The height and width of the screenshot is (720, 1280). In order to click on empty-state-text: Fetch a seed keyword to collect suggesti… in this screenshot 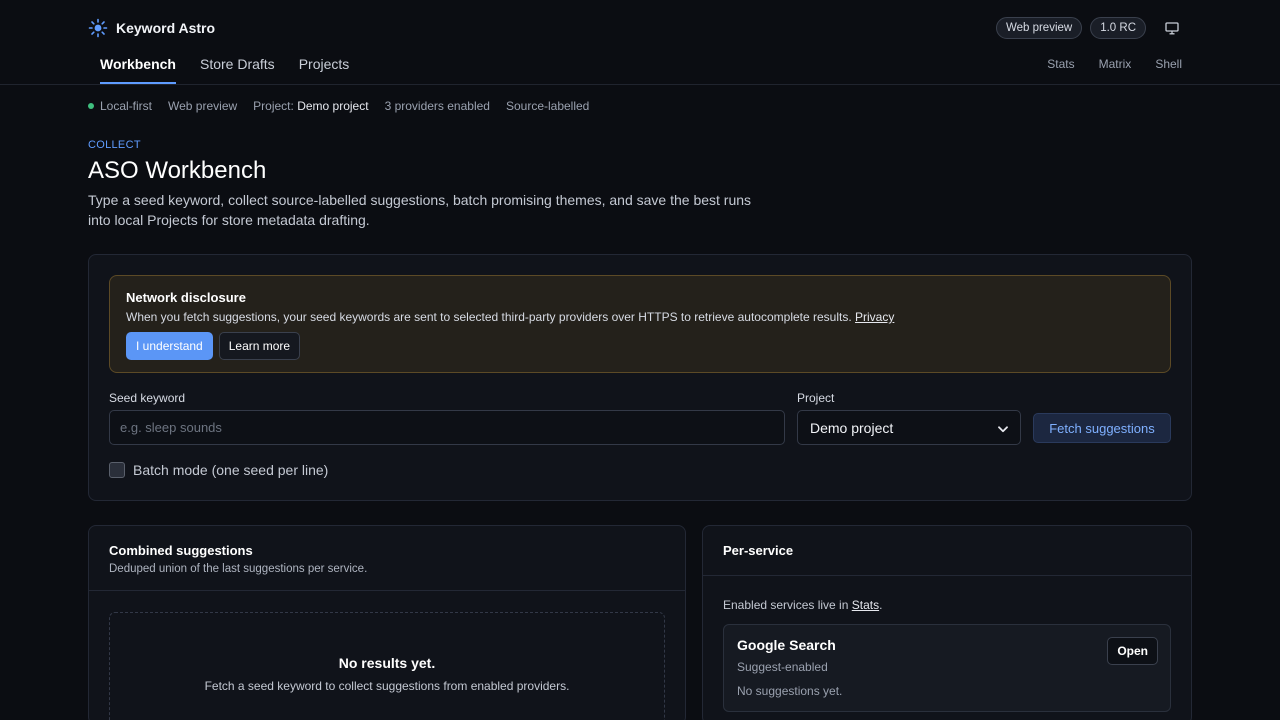, I will do `click(387, 686)`.